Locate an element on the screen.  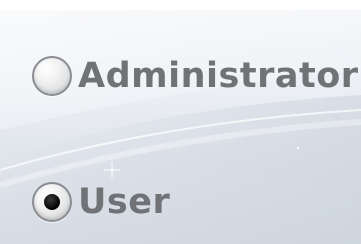
role-option-user: User is located at coordinates (101, 202).